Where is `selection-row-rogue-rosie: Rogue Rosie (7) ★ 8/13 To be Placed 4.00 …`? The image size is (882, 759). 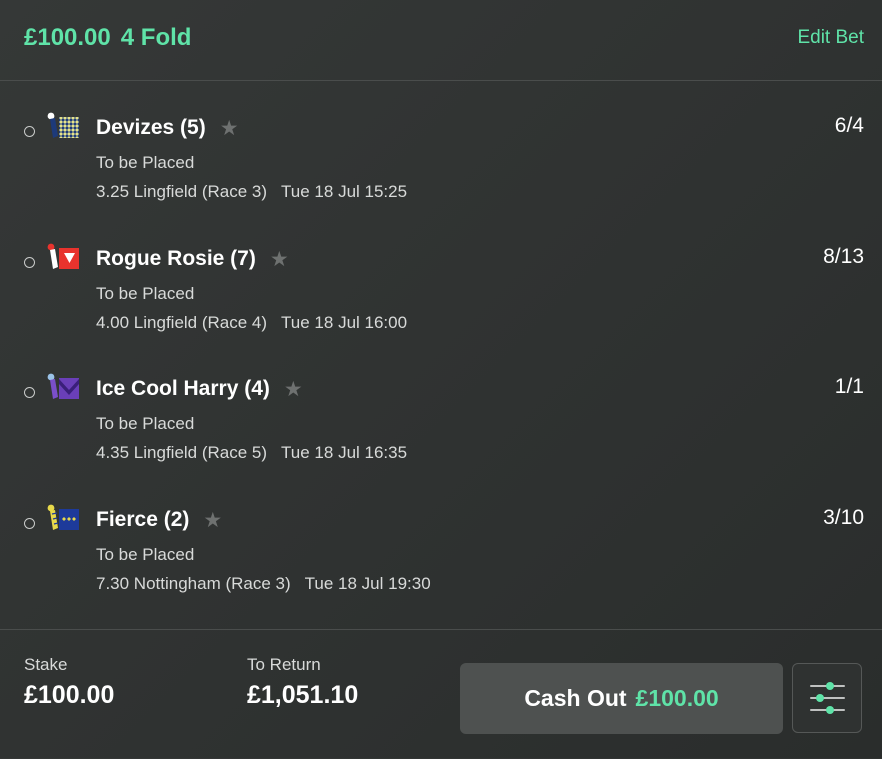
selection-row-rogue-rosie: Rogue Rosie (7) ★ 8/13 To be Placed 4.00 … is located at coordinates (441, 290).